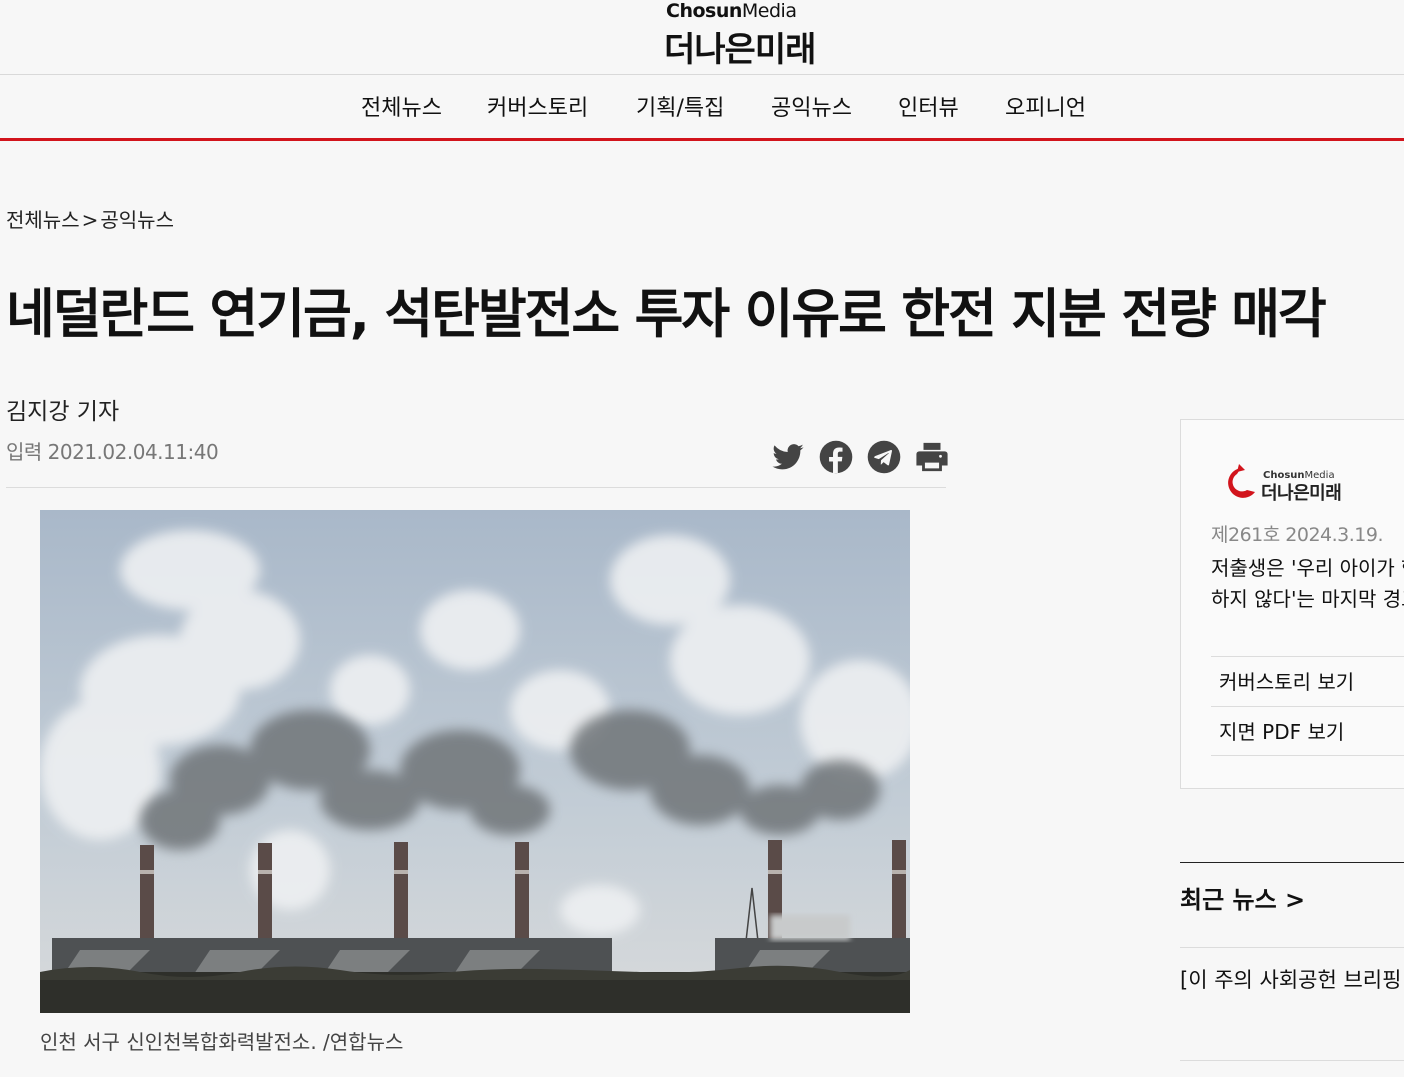 Image resolution: width=1404 pixels, height=1077 pixels. I want to click on recent-news-divider, so click(1292, 862).